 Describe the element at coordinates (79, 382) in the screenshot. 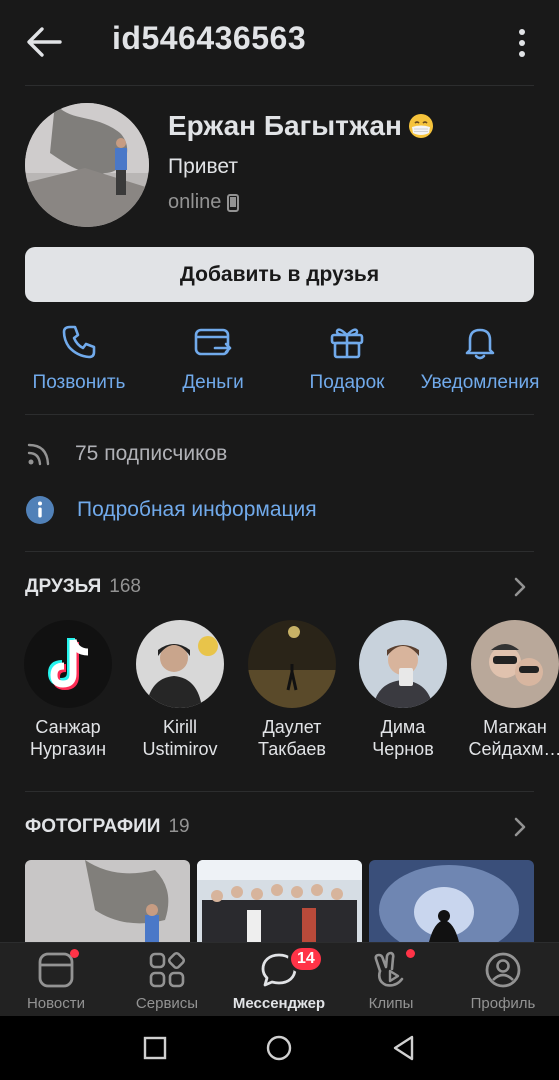

I see `call-label: Позвонить` at that location.